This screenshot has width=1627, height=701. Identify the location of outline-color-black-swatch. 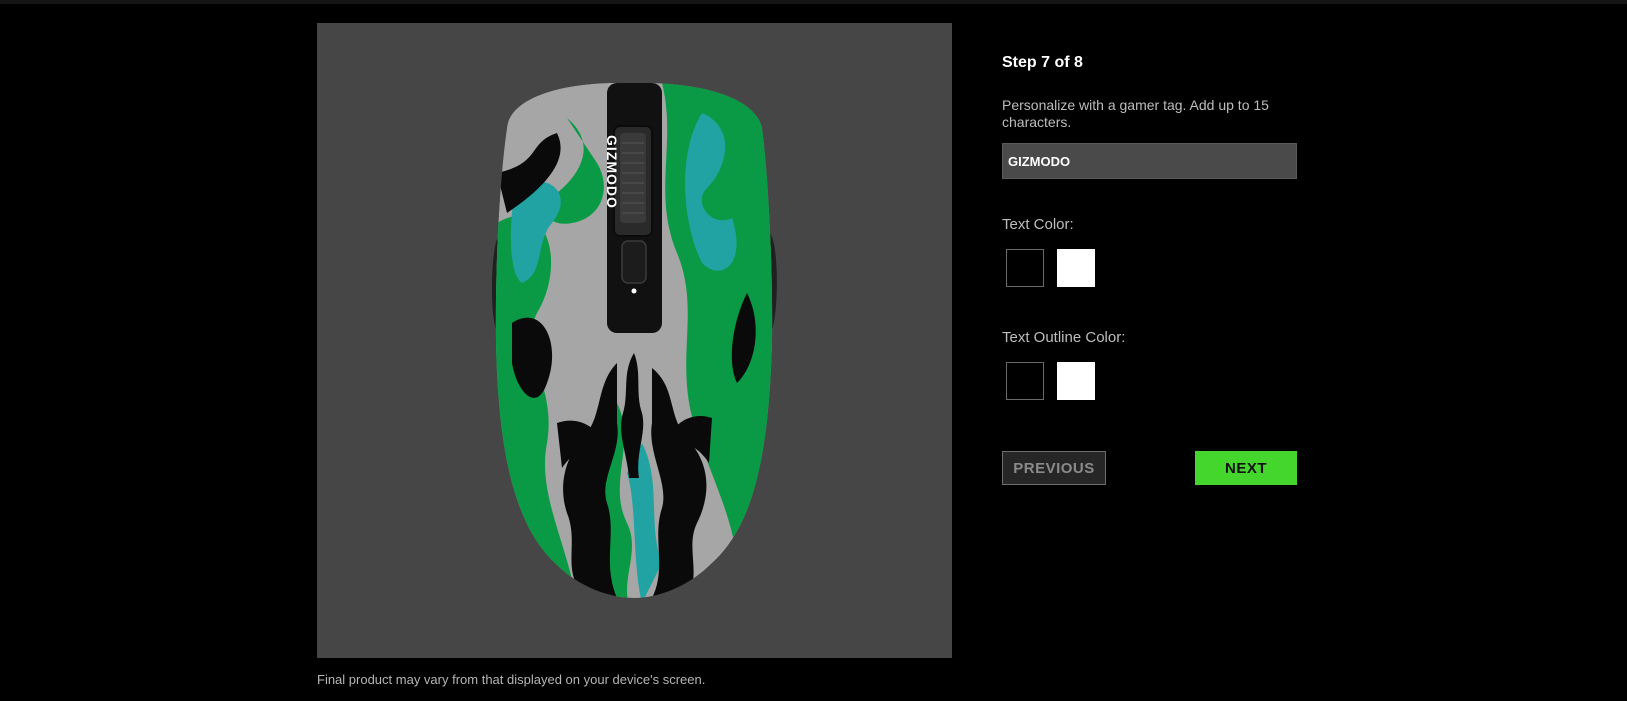
(1025, 381).